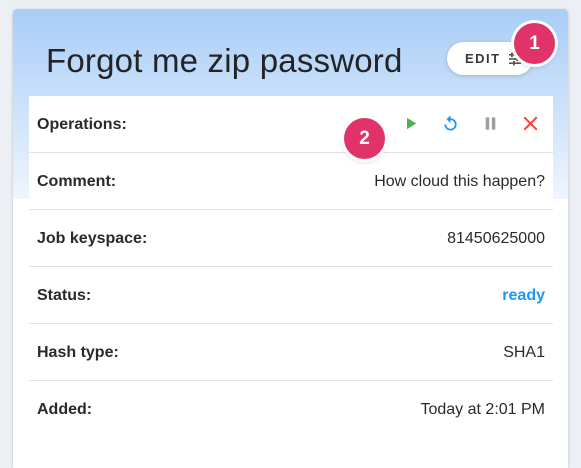  Describe the element at coordinates (534, 43) in the screenshot. I see `step-badge-1: 1` at that location.